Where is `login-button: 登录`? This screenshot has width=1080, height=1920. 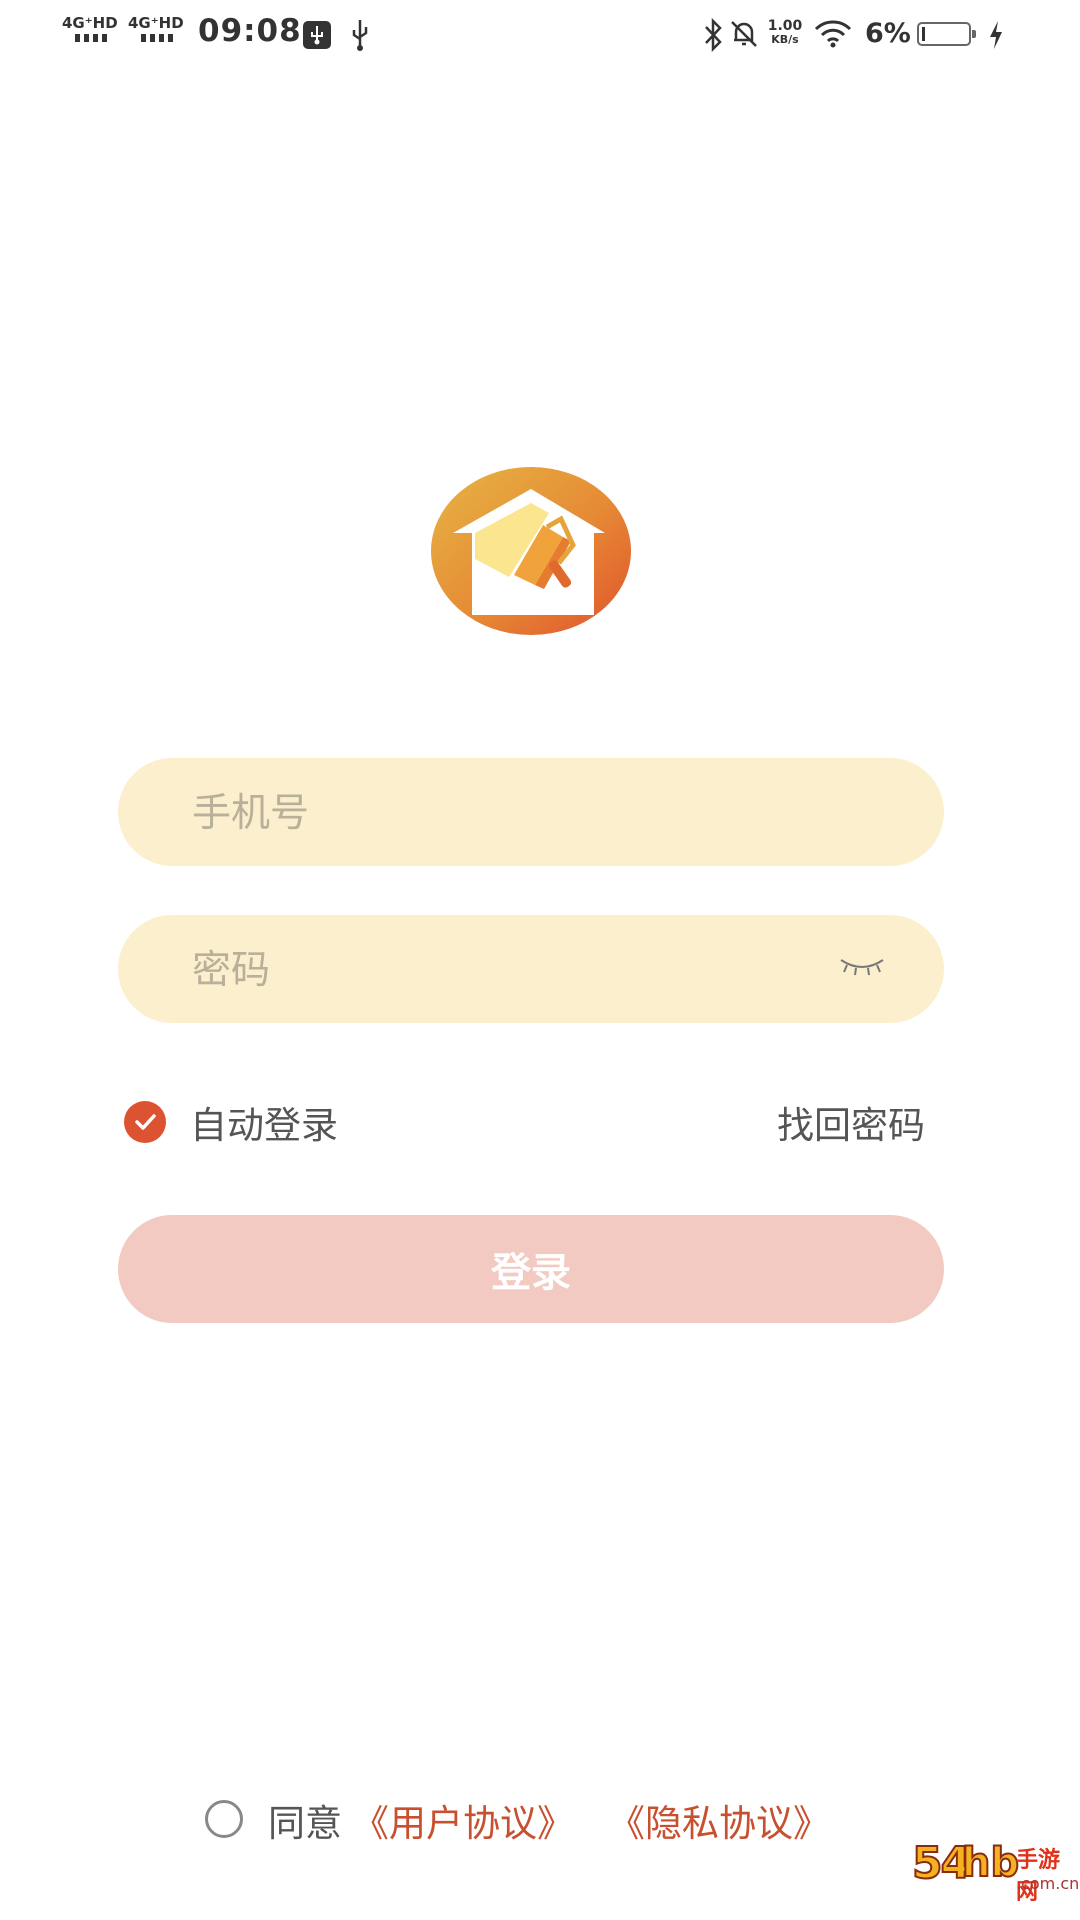
login-button: 登录 is located at coordinates (531, 1269).